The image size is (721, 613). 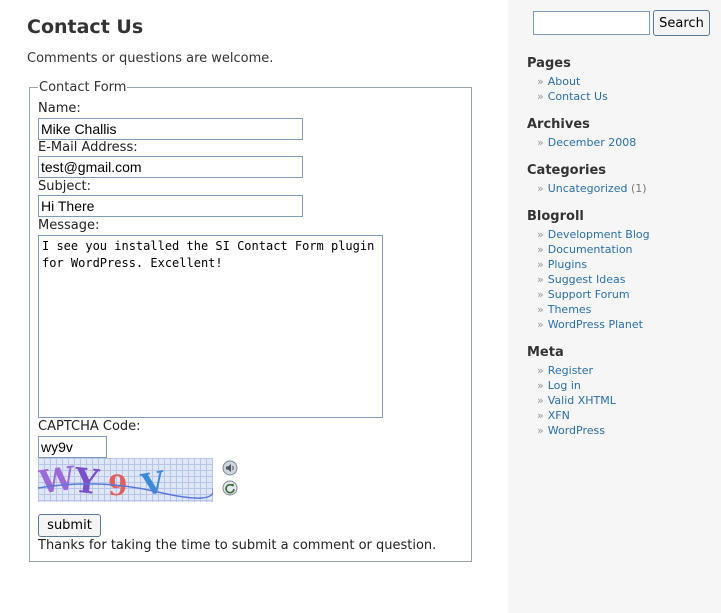 I want to click on captcha-glyphs: W Y 9 V, so click(x=125, y=480).